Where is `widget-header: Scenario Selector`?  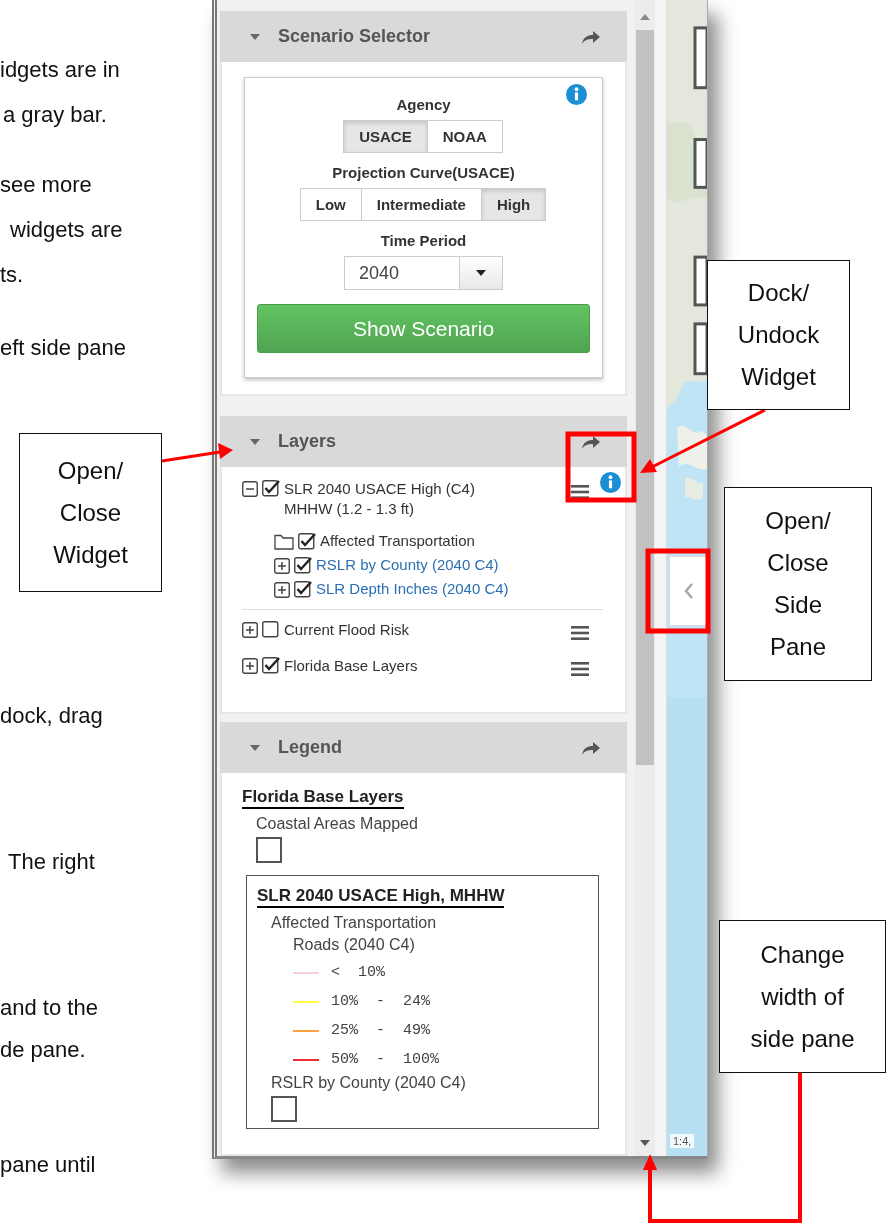
widget-header: Scenario Selector is located at coordinates (423, 36).